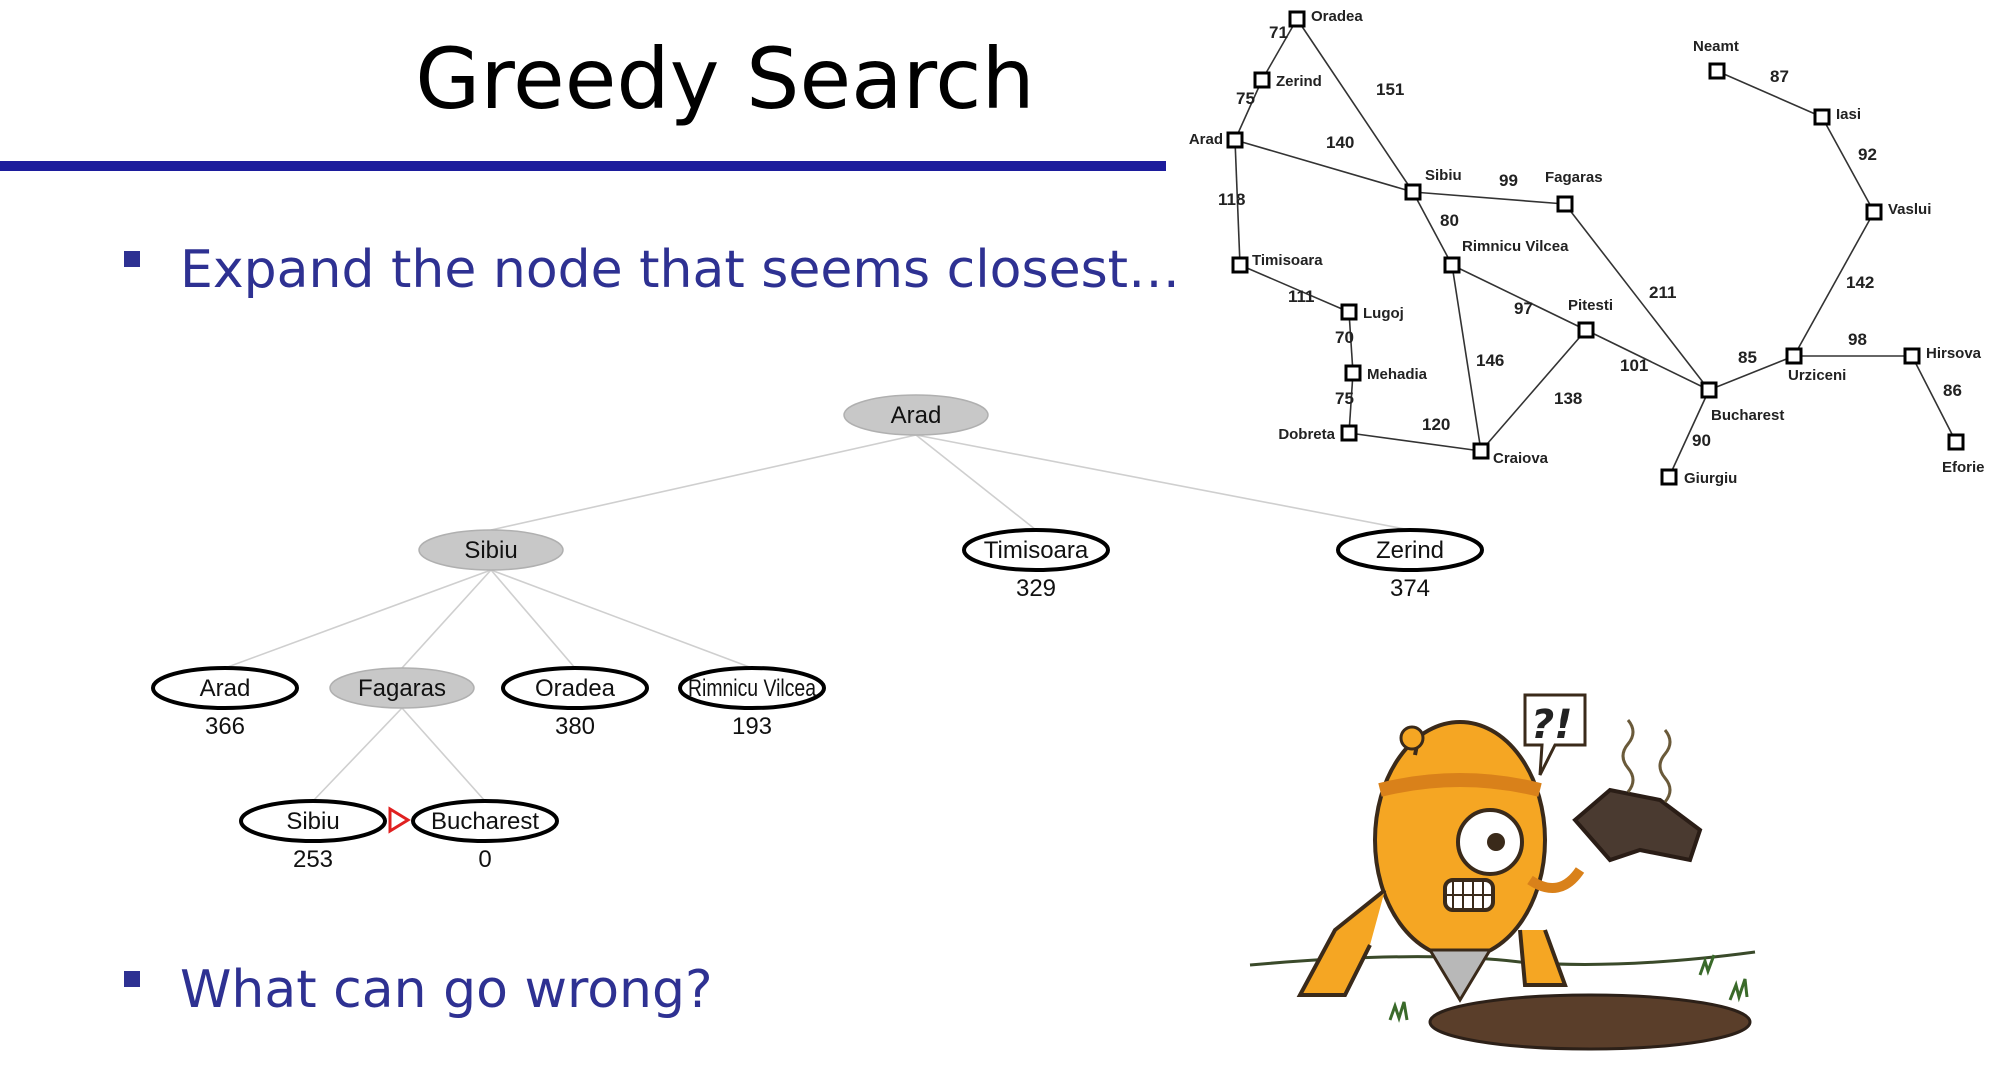 The image size is (1992, 1081). I want to click on robot-right-leg, so click(1543, 958).